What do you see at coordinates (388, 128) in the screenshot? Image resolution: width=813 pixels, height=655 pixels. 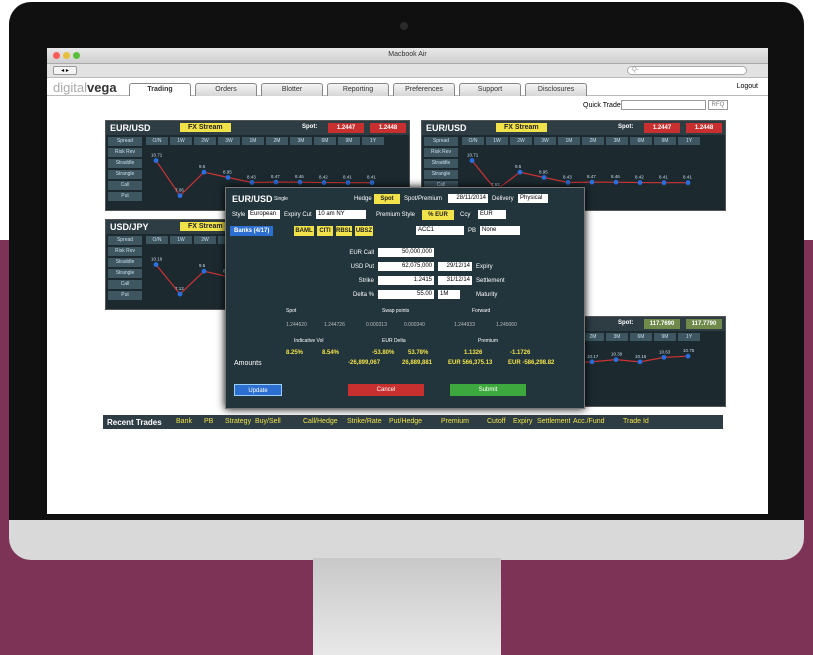 I see `offer-price-button: 1.2448` at bounding box center [388, 128].